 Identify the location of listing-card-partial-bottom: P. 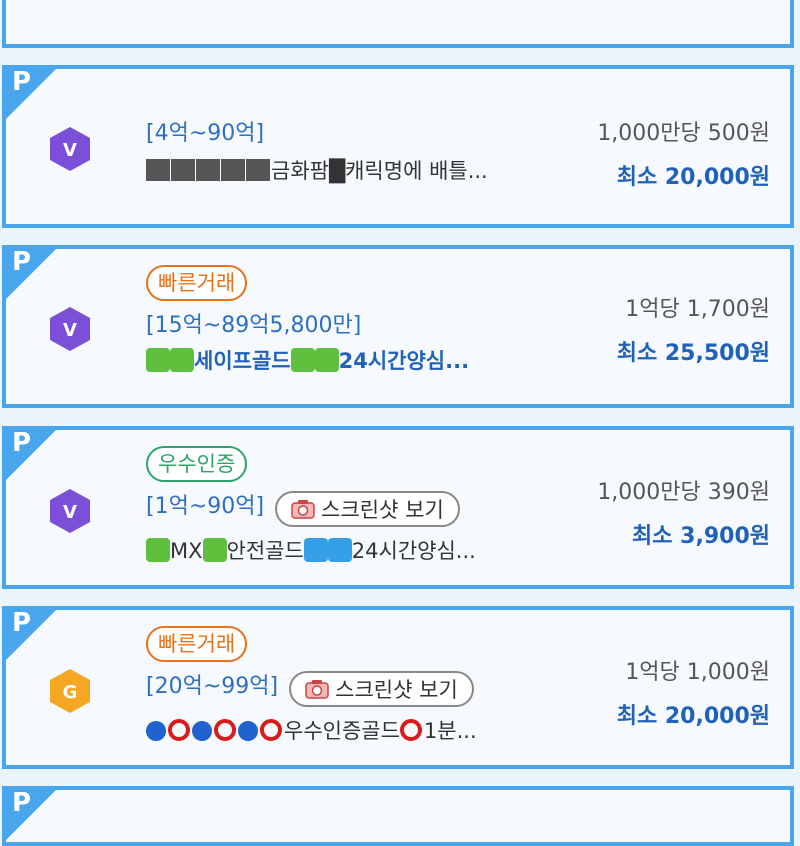
(398, 816).